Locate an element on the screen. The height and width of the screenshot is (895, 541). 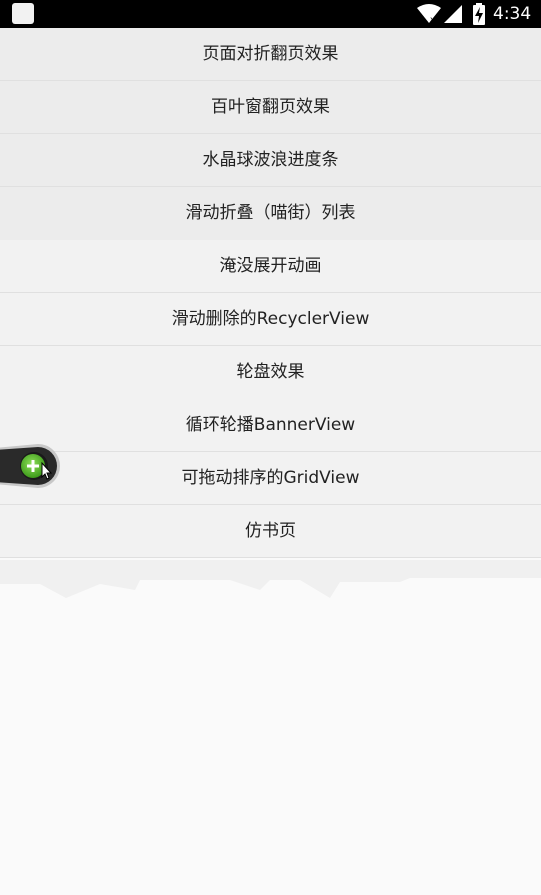
list-item: 轮盘效果 is located at coordinates (270, 372).